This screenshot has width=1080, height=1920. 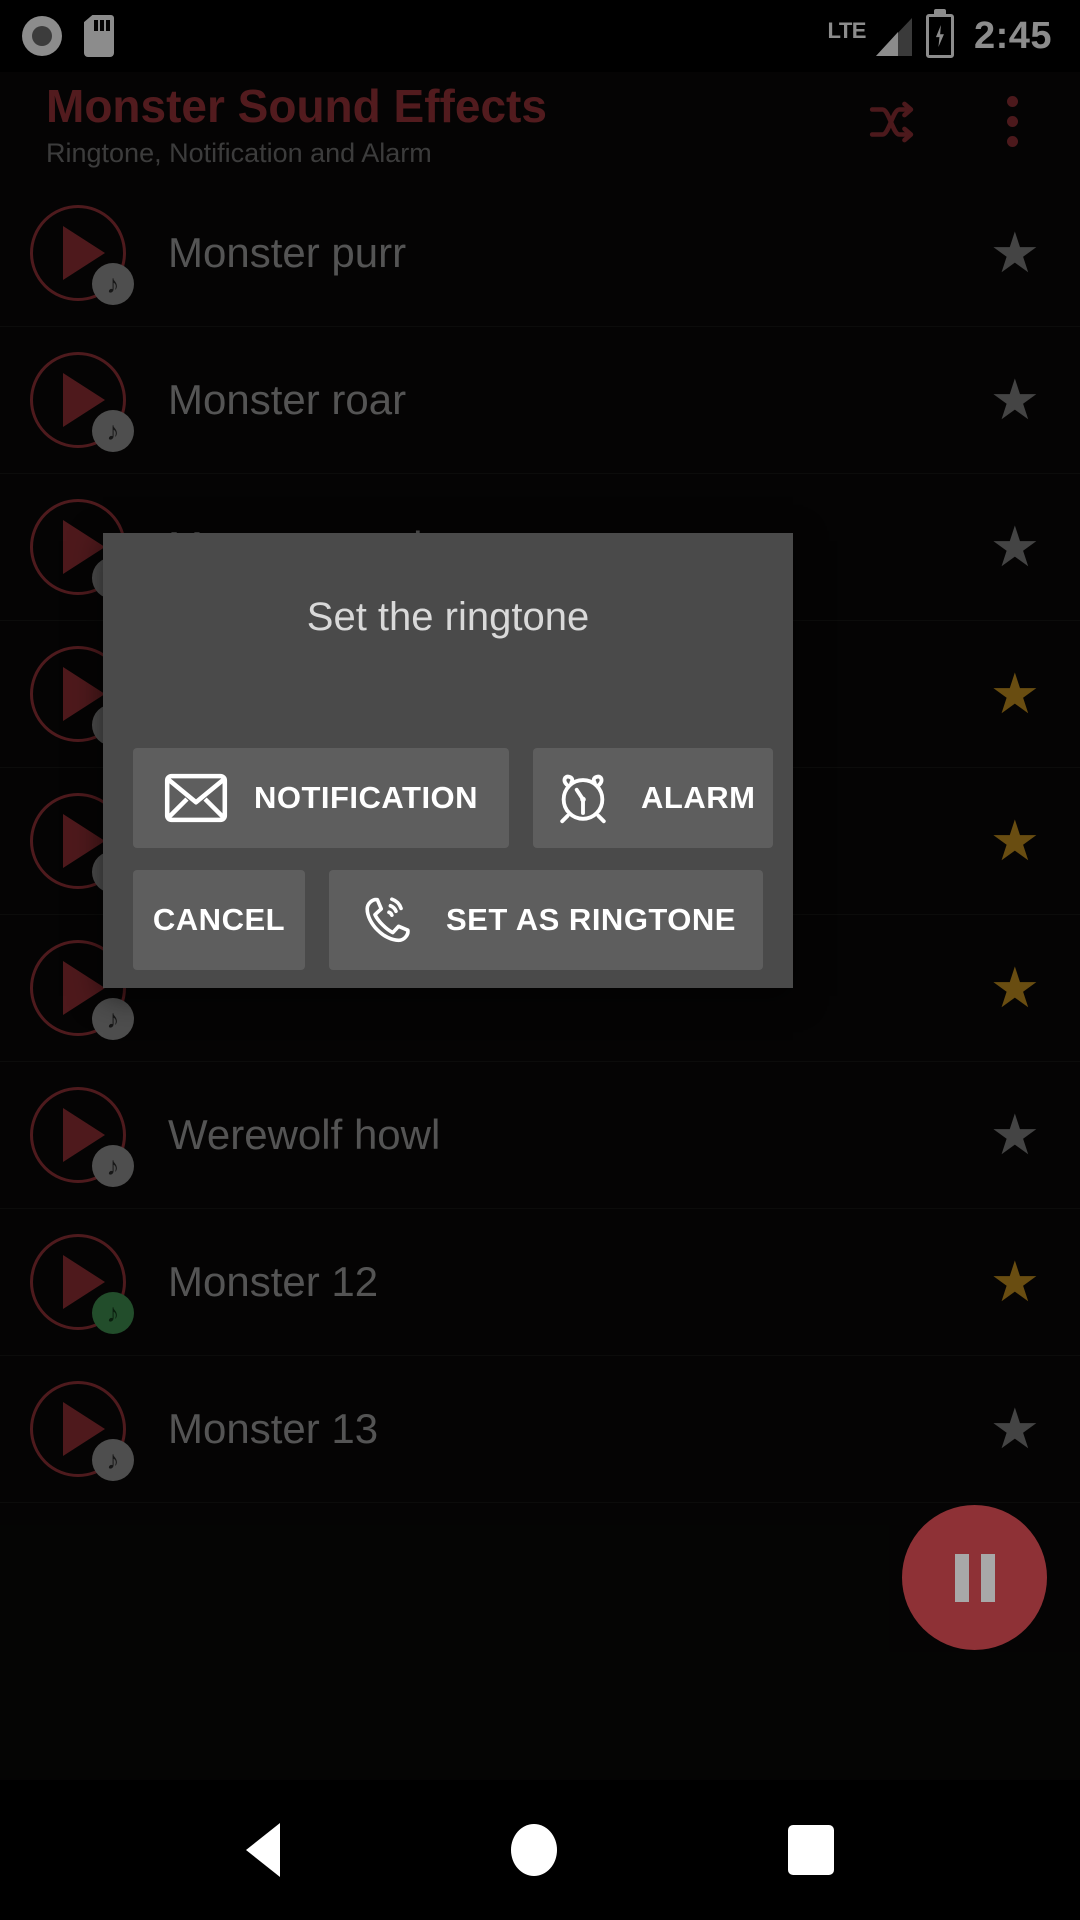 I want to click on back-icon, so click(x=262, y=1850).